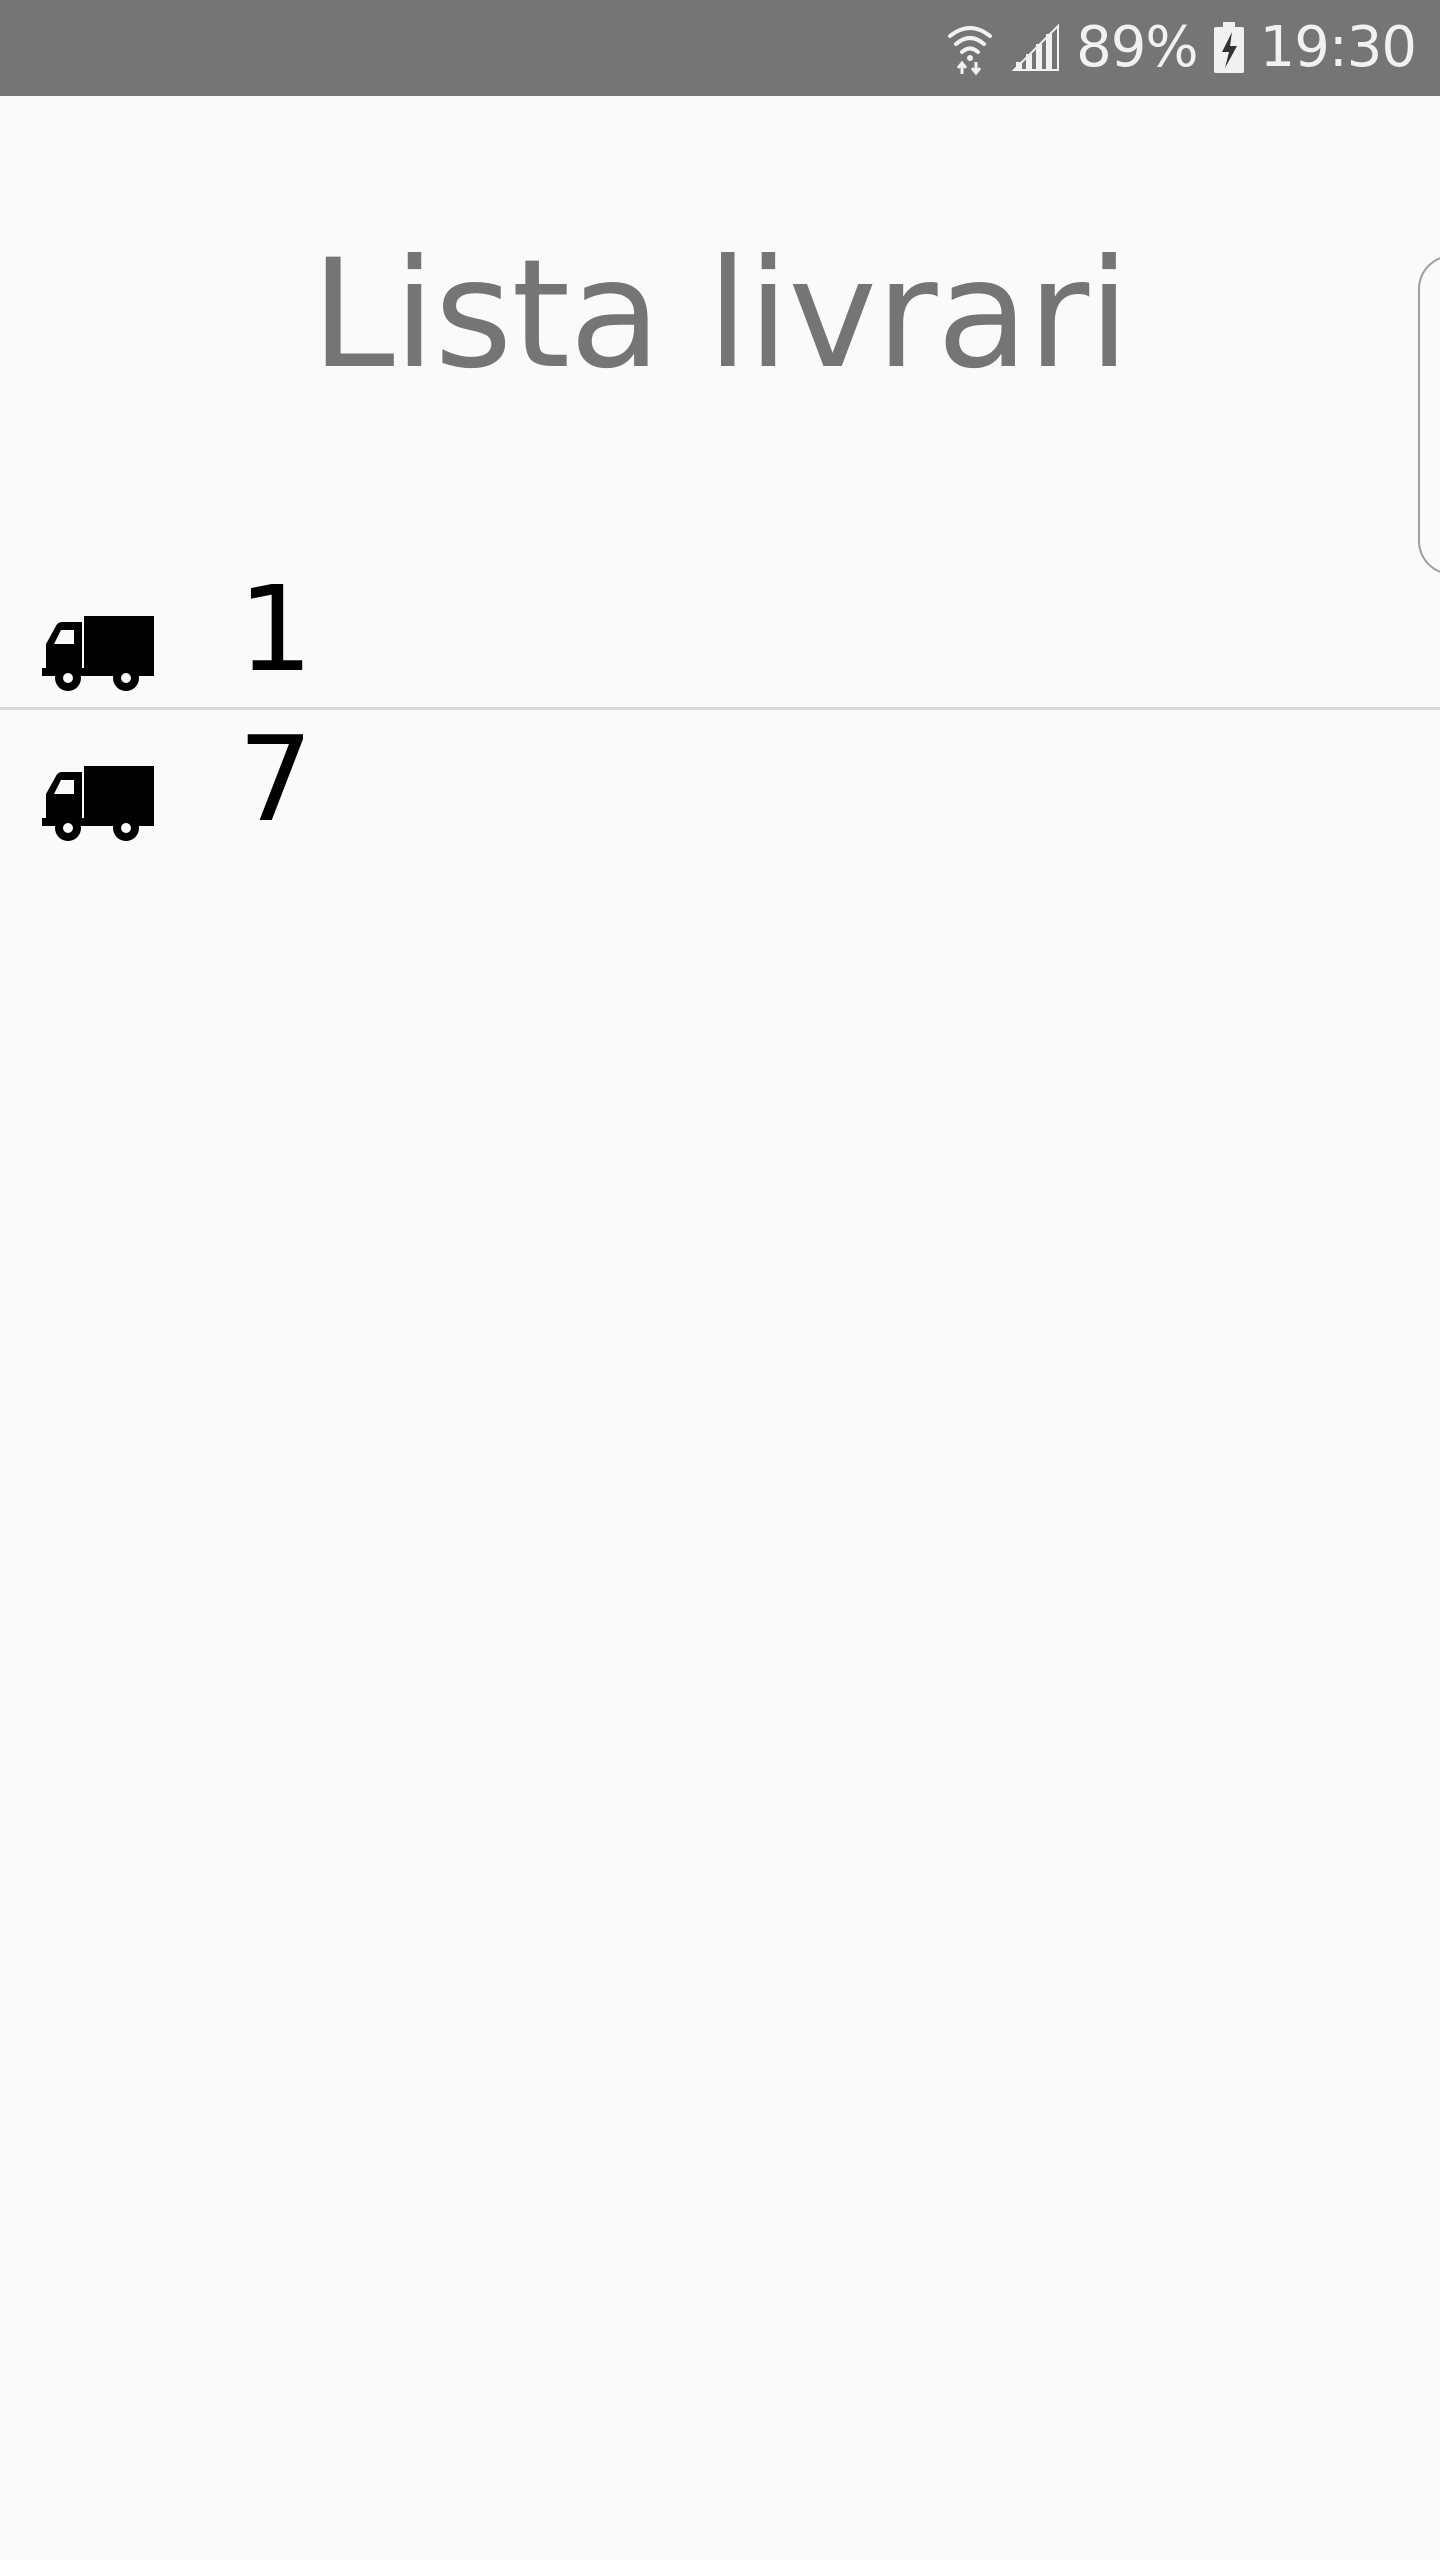  I want to click on side-panel-handle, so click(1429, 415).